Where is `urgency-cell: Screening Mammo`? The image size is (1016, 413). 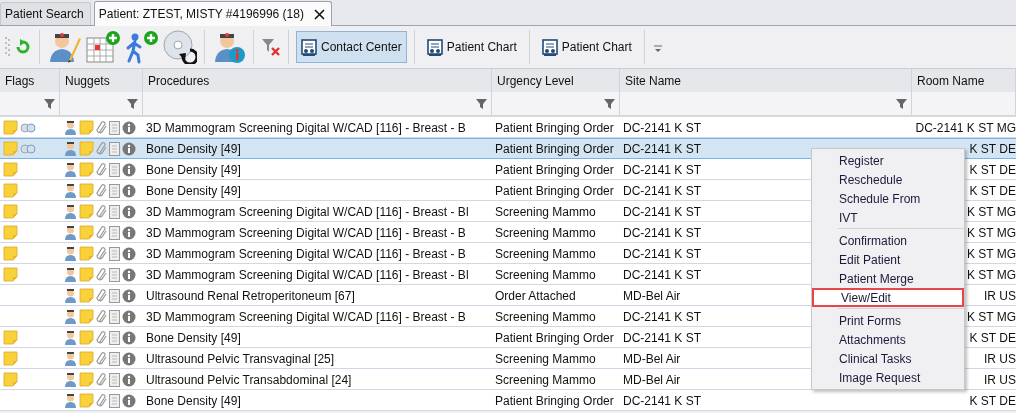
urgency-cell: Screening Mammo is located at coordinates (545, 316).